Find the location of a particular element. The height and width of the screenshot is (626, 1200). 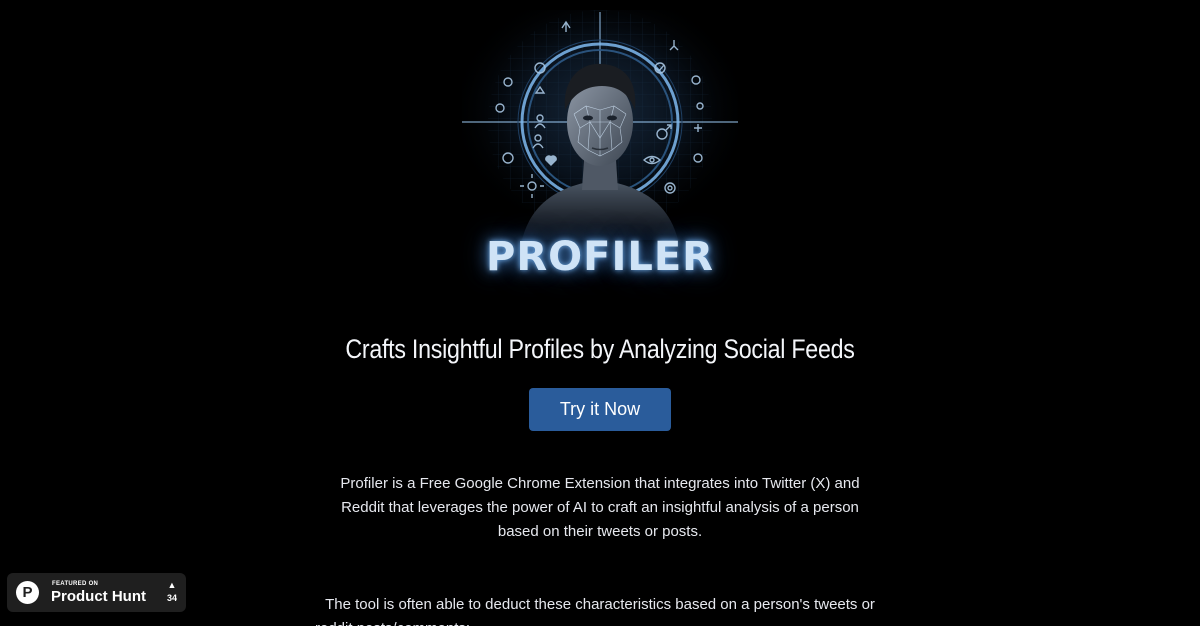

try-it-now-button: Try it Now is located at coordinates (600, 409).